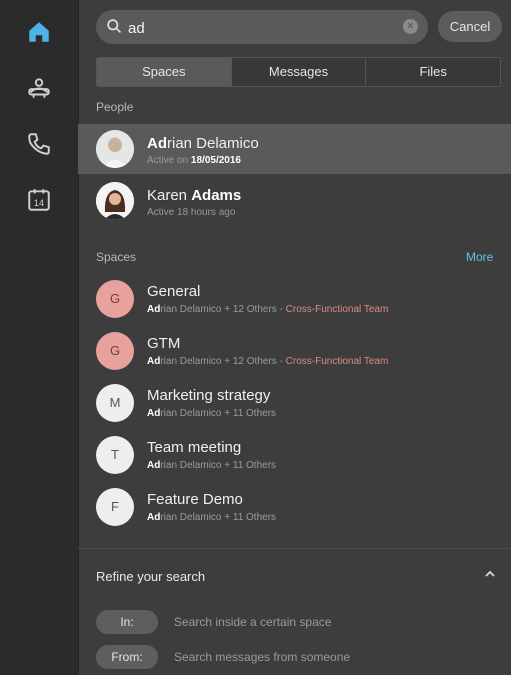 The image size is (511, 675). I want to click on space-title: Marketing strategy, so click(209, 395).